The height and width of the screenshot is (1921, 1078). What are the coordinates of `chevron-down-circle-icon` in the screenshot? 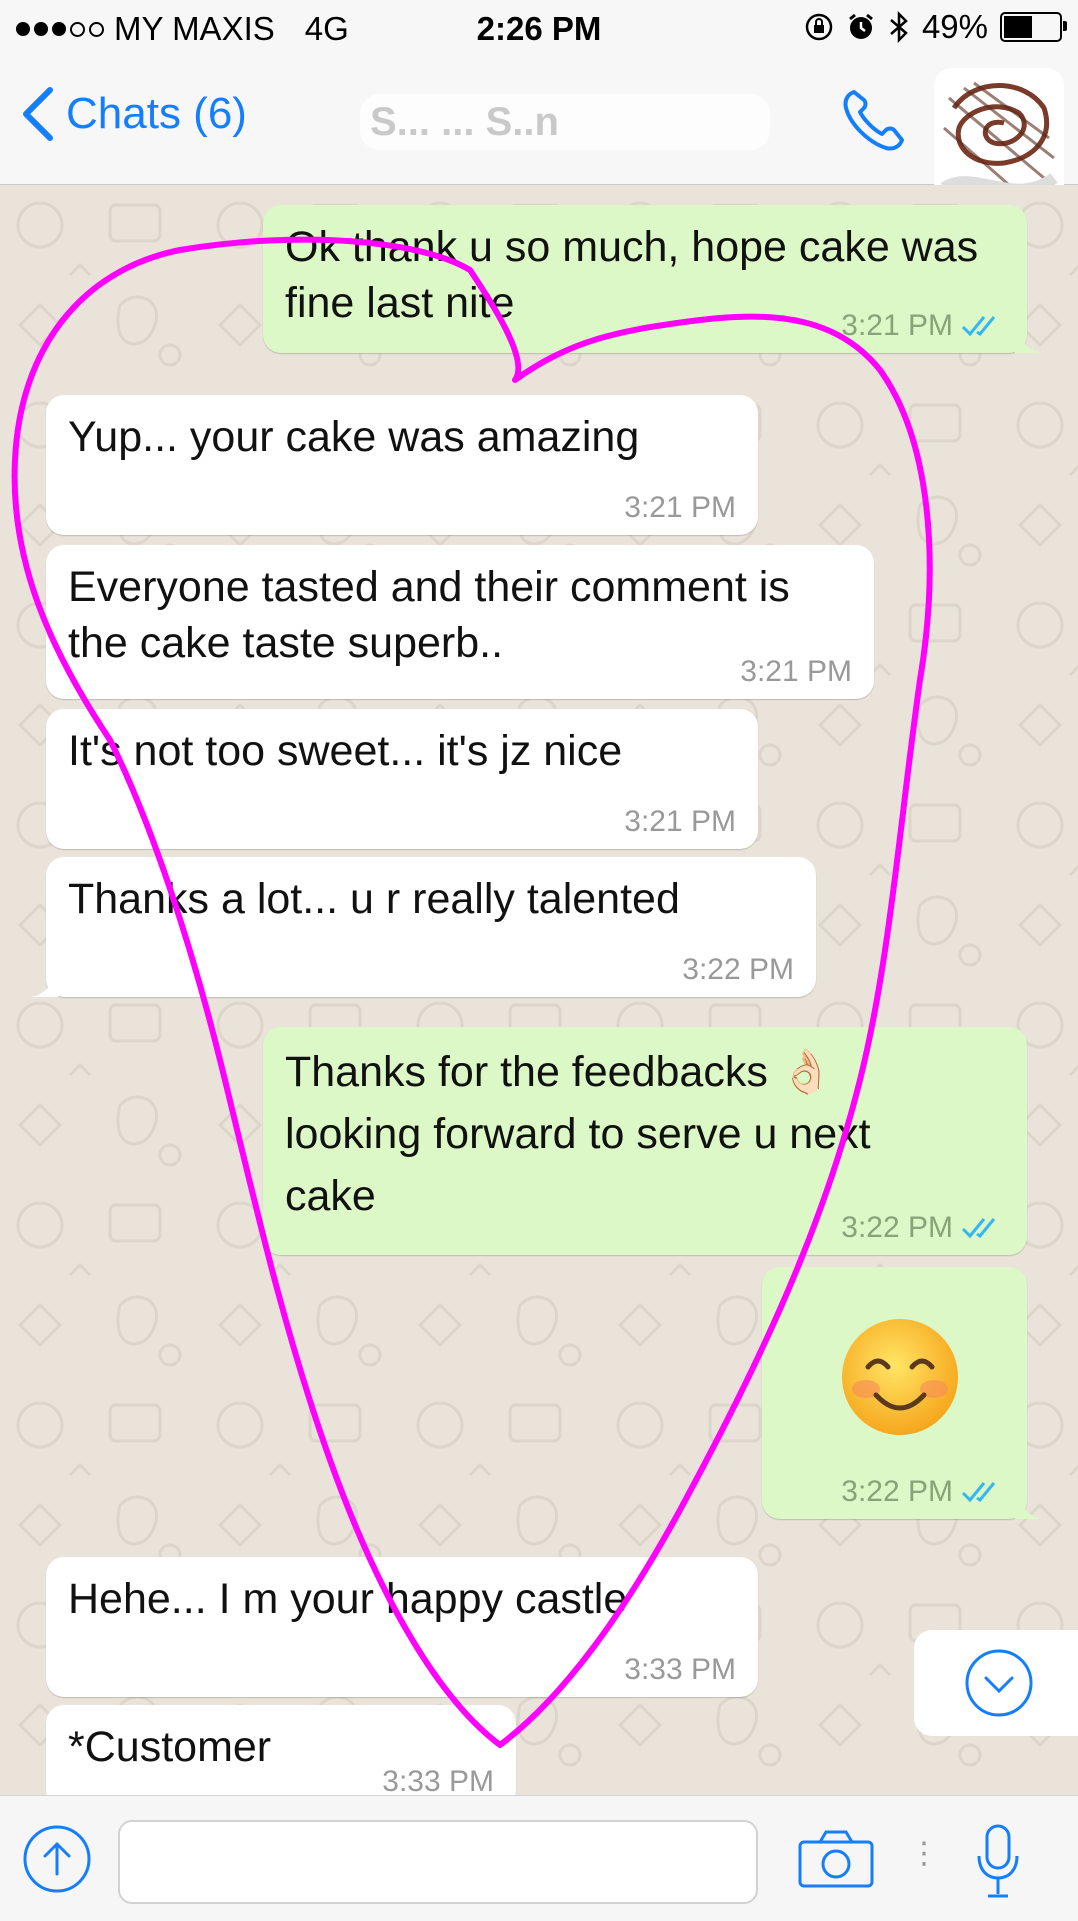 It's located at (999, 1683).